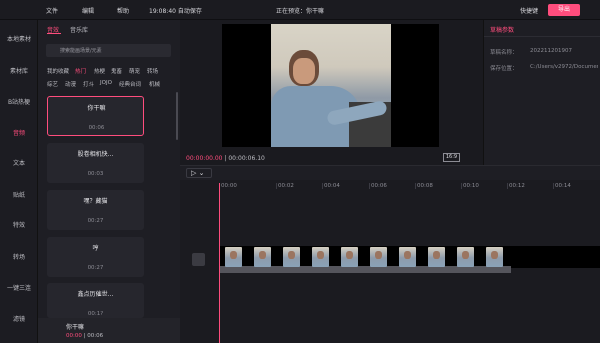 The height and width of the screenshot is (343, 600). I want to click on draft-name-value: 202211201907, so click(551, 51).